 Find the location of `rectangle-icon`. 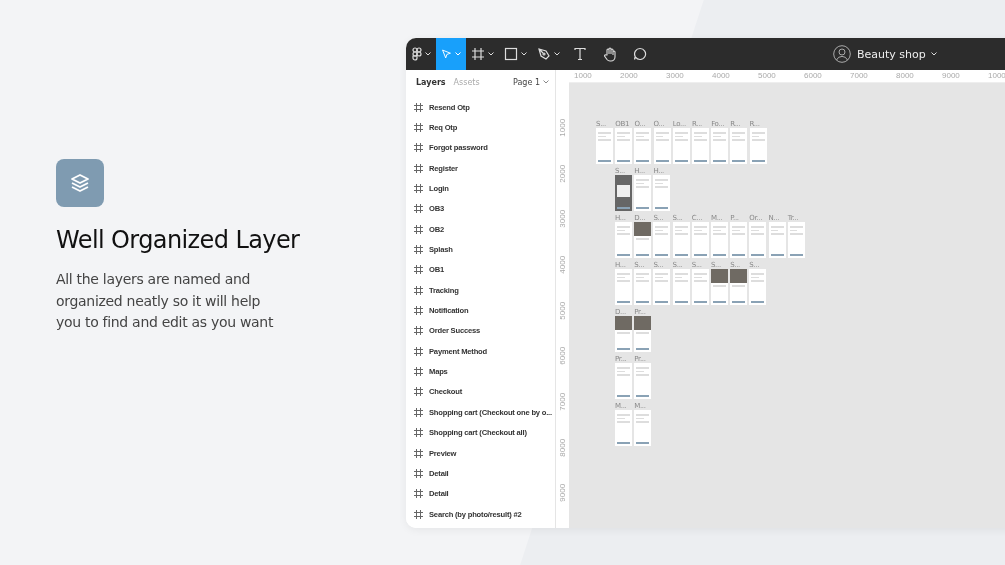

rectangle-icon is located at coordinates (511, 54).